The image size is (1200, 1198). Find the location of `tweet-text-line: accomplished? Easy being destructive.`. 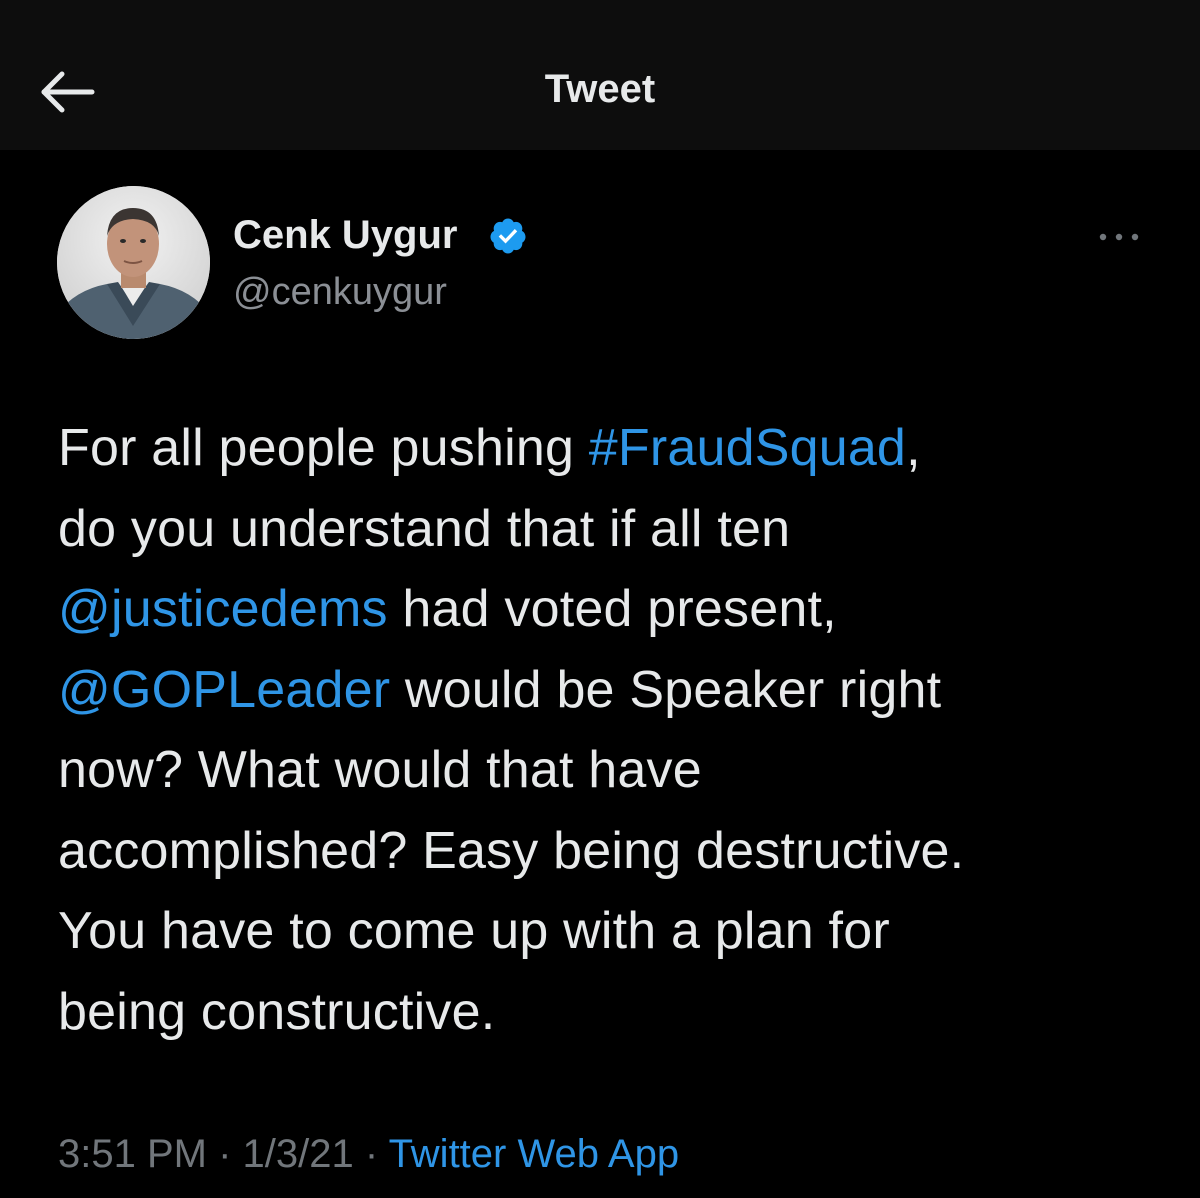

tweet-text-line: accomplished? Easy being destructive. is located at coordinates (603, 851).